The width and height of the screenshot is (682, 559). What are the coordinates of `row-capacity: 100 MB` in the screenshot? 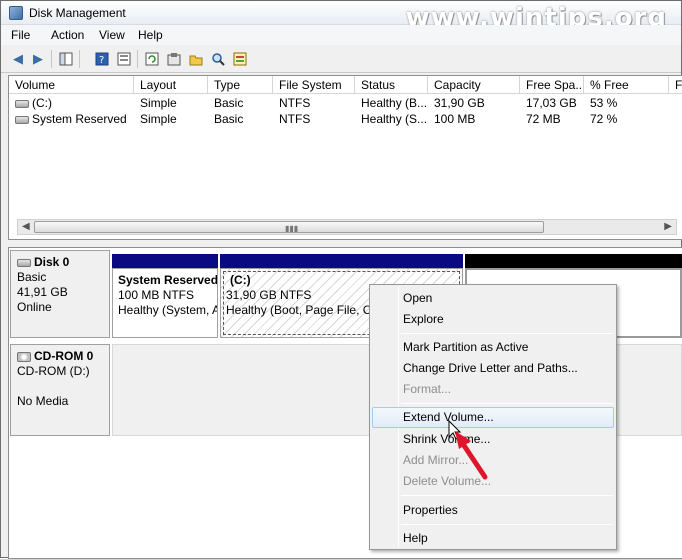 It's located at (455, 119).